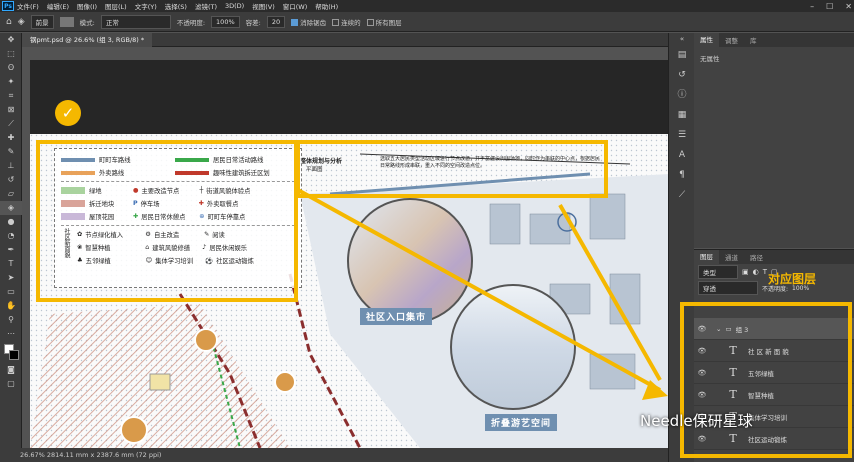  What do you see at coordinates (682, 135) in the screenshot?
I see `adjustments-panel-icon: ☰` at bounding box center [682, 135].